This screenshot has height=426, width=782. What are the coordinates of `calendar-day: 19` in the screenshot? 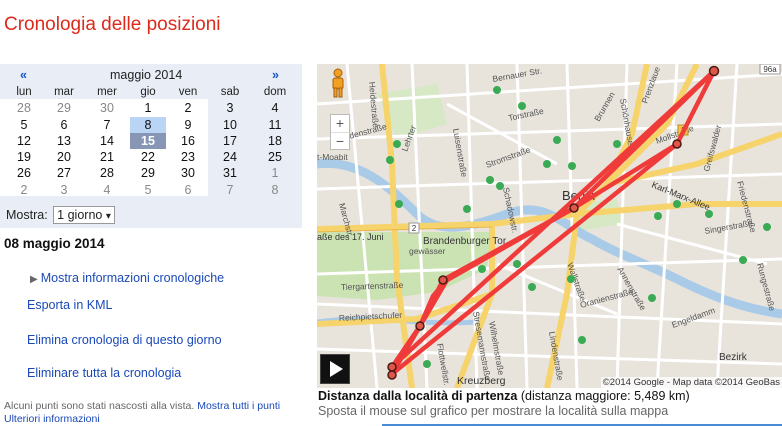 It's located at (24, 157).